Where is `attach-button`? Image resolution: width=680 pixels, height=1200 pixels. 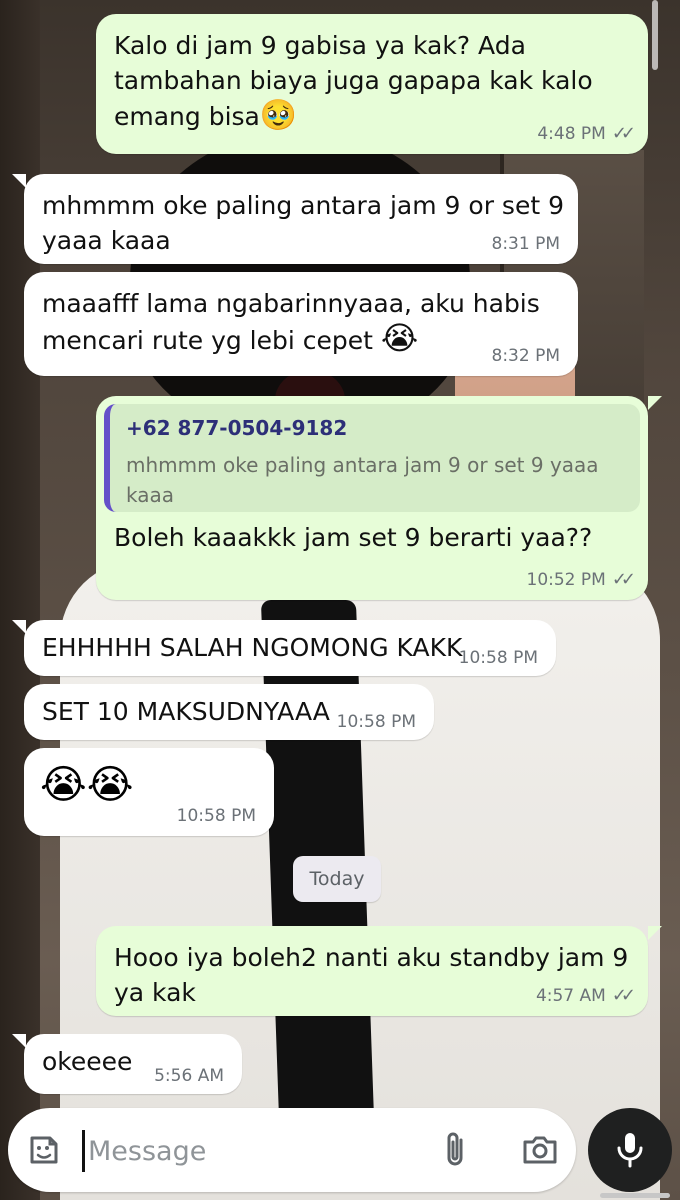 attach-button is located at coordinates (455, 1150).